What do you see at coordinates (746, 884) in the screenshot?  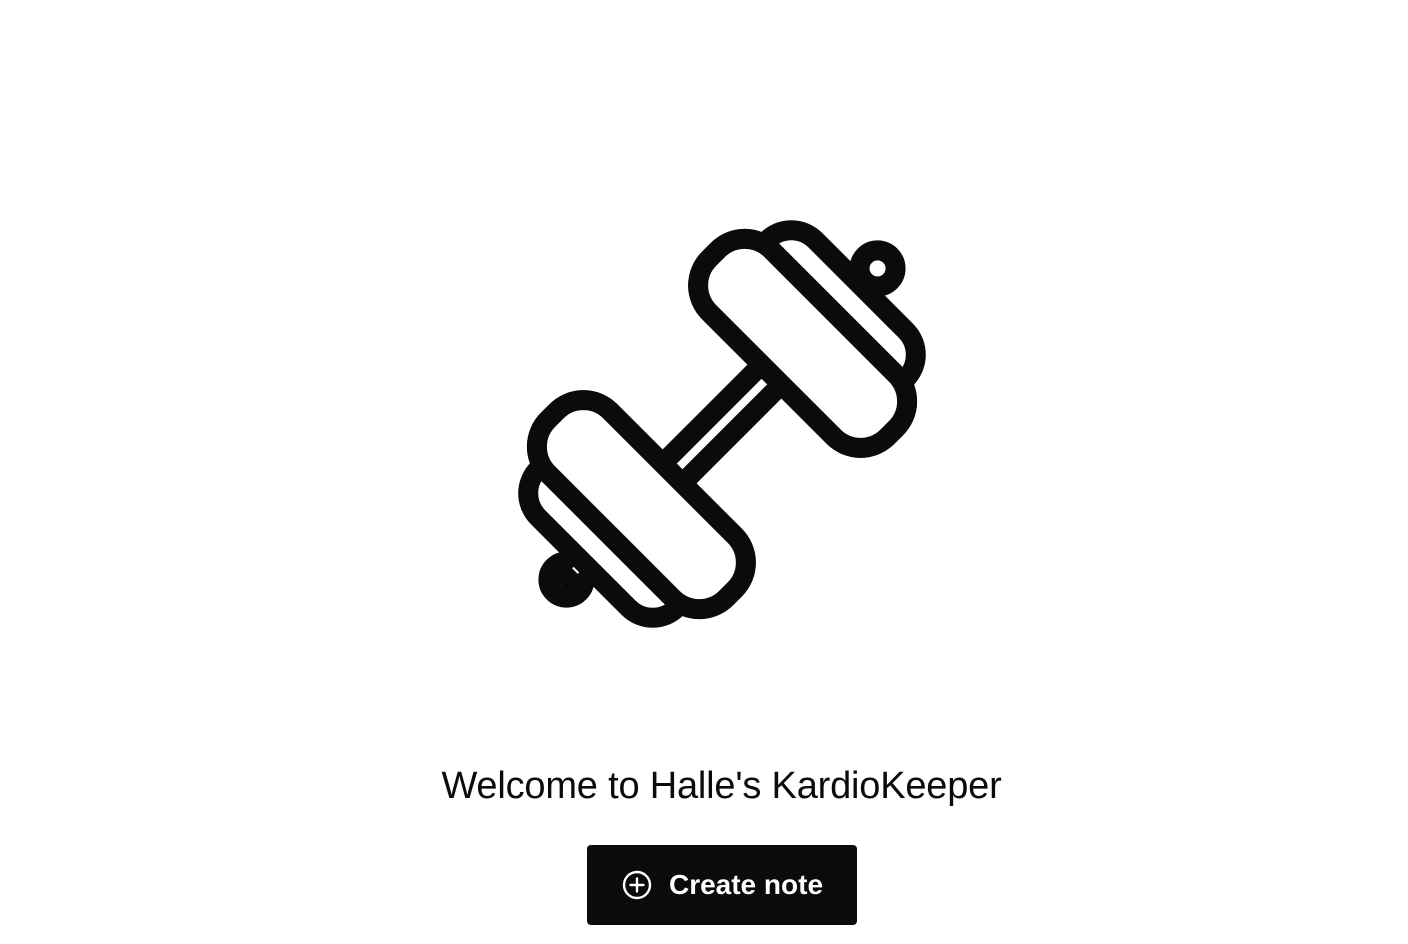 I see `create-note-label: Create note` at bounding box center [746, 884].